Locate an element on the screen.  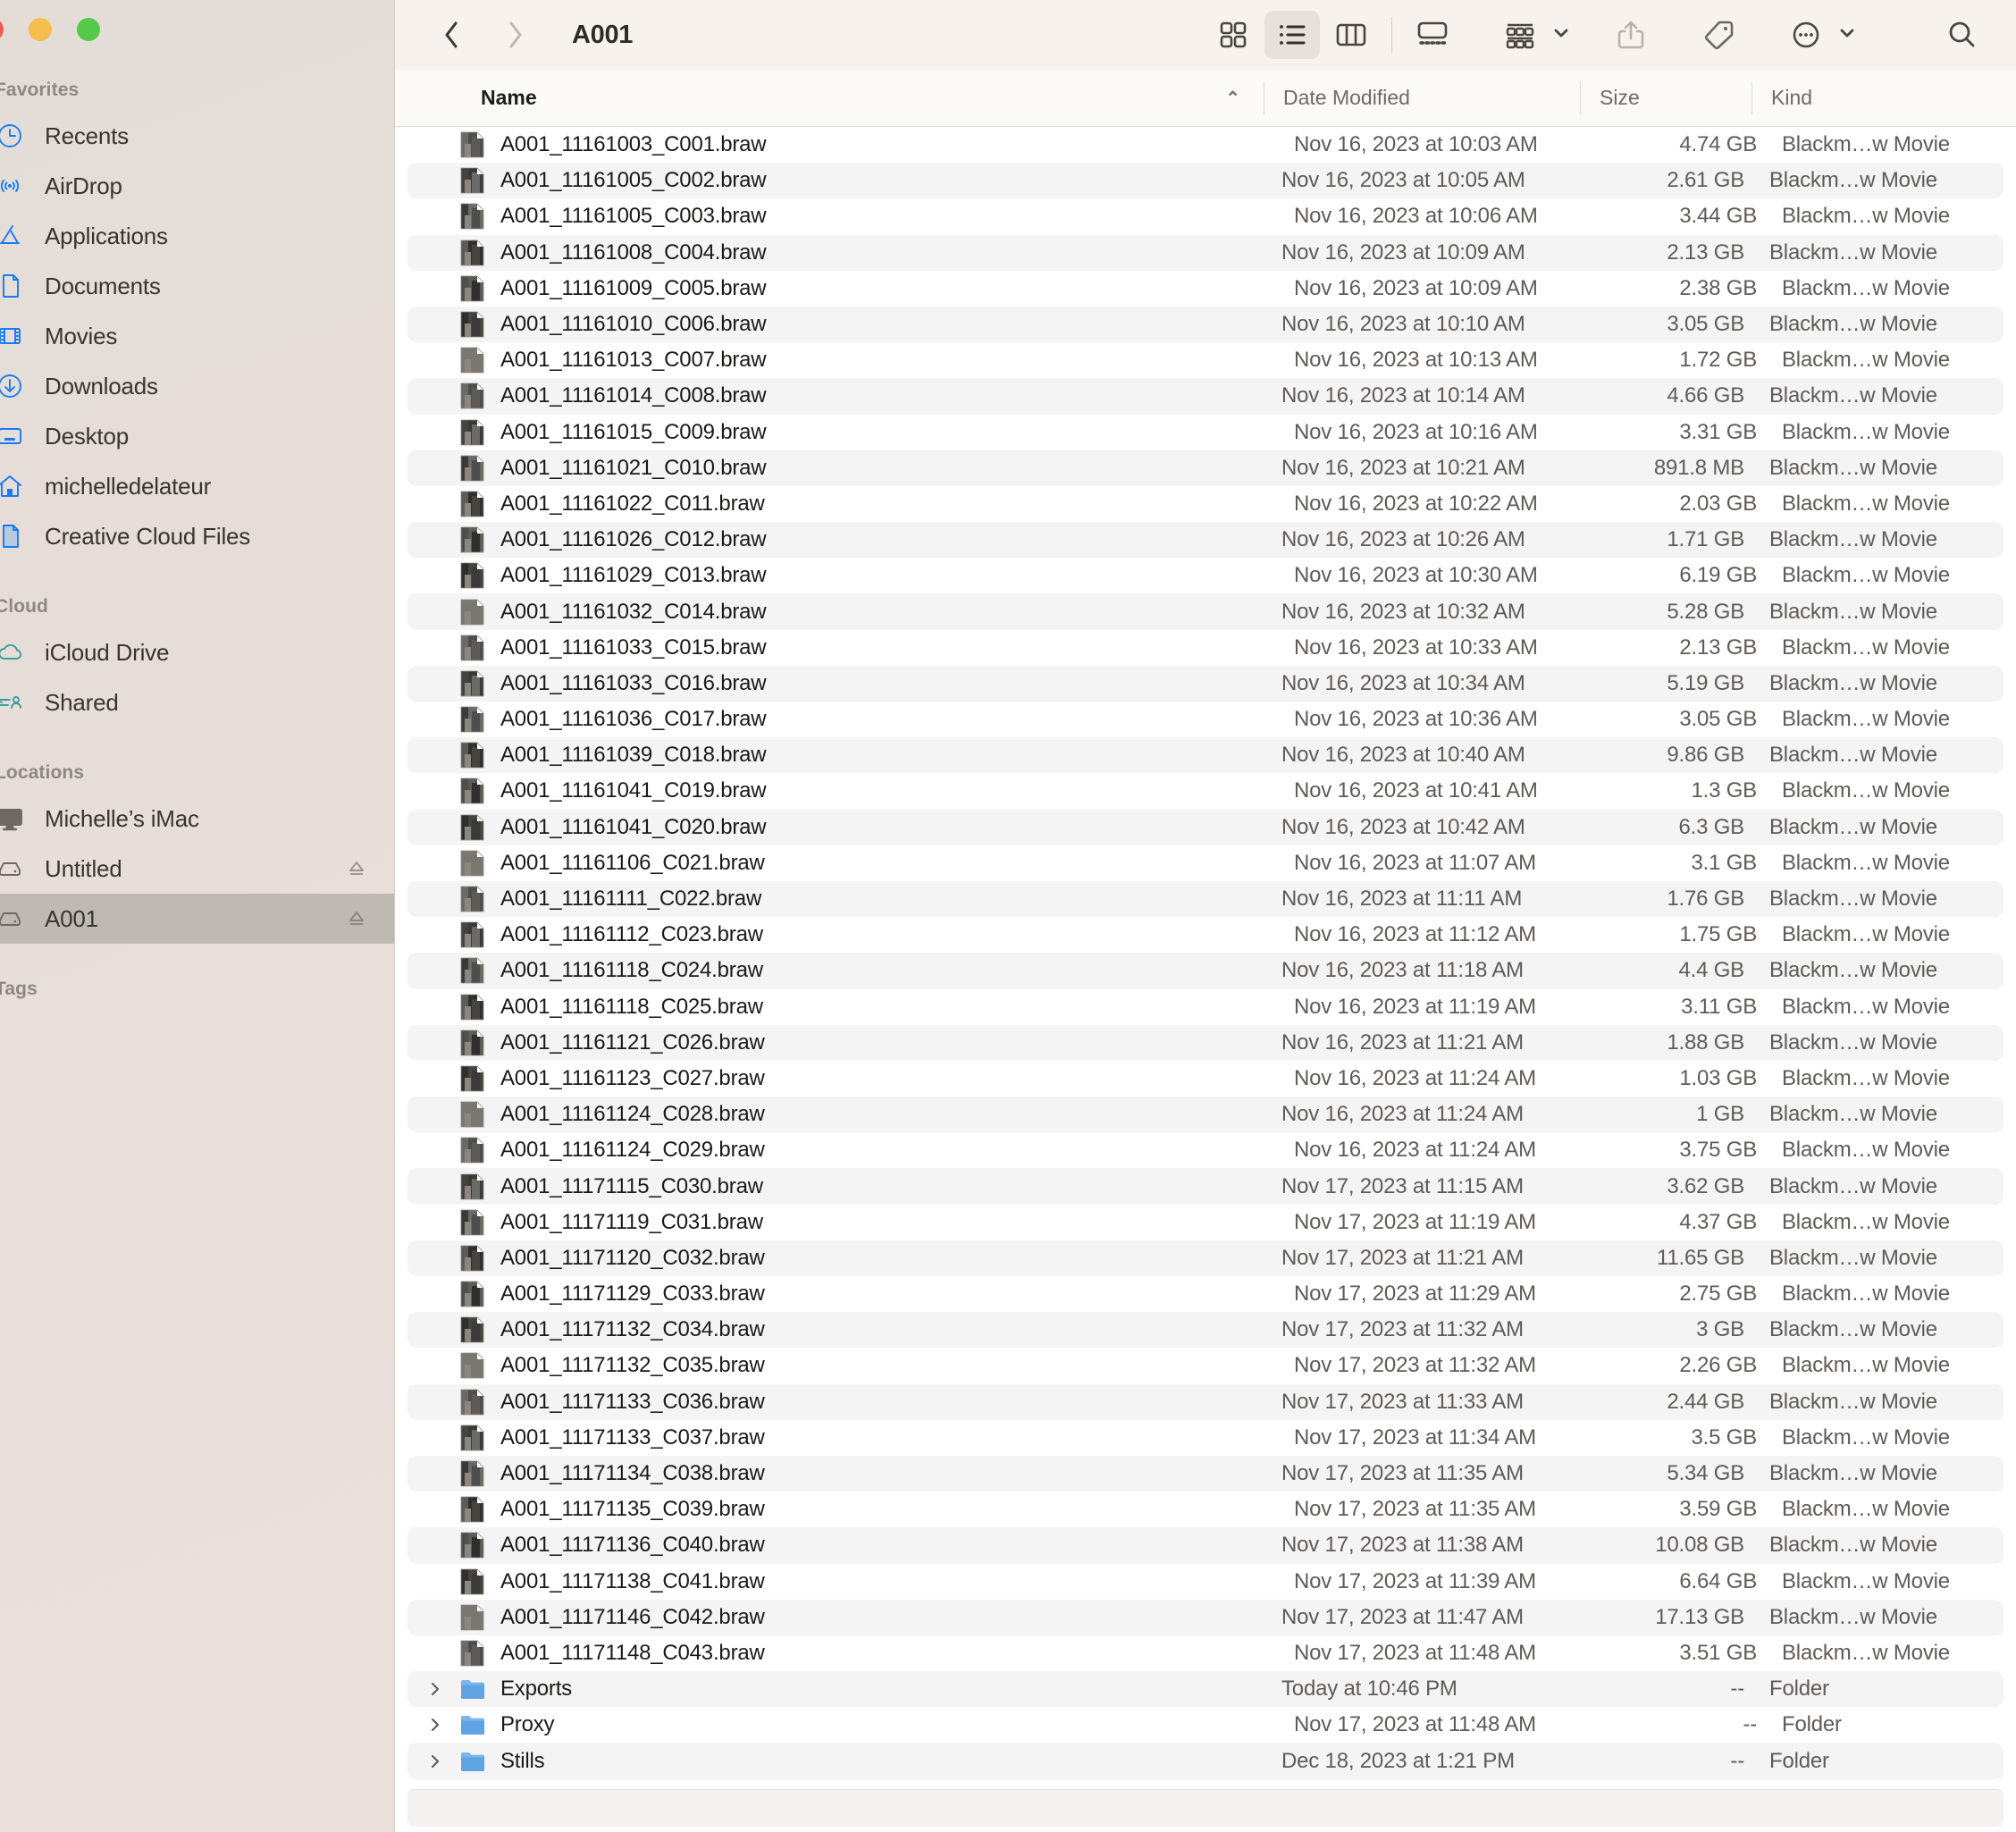
sidebar-item-shared: Shared is located at coordinates (197, 702).